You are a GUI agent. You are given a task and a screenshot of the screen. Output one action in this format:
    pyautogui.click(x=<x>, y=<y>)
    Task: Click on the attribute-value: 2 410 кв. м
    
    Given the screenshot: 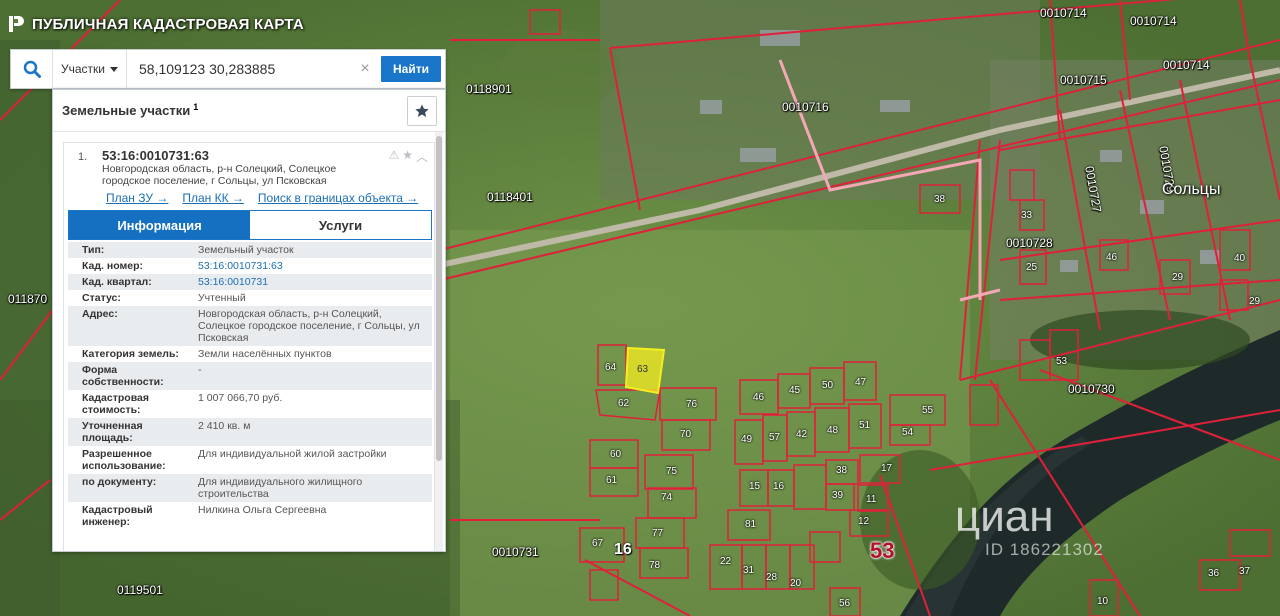 What is the action you would take?
    pyautogui.click(x=310, y=432)
    